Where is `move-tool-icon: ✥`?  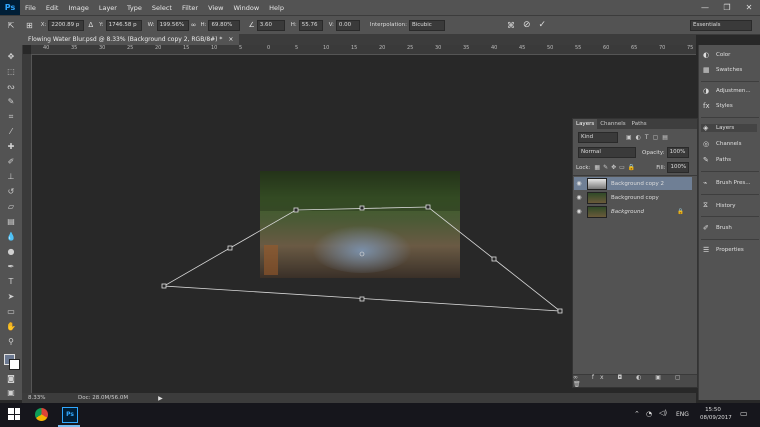 move-tool-icon: ✥ is located at coordinates (11, 57).